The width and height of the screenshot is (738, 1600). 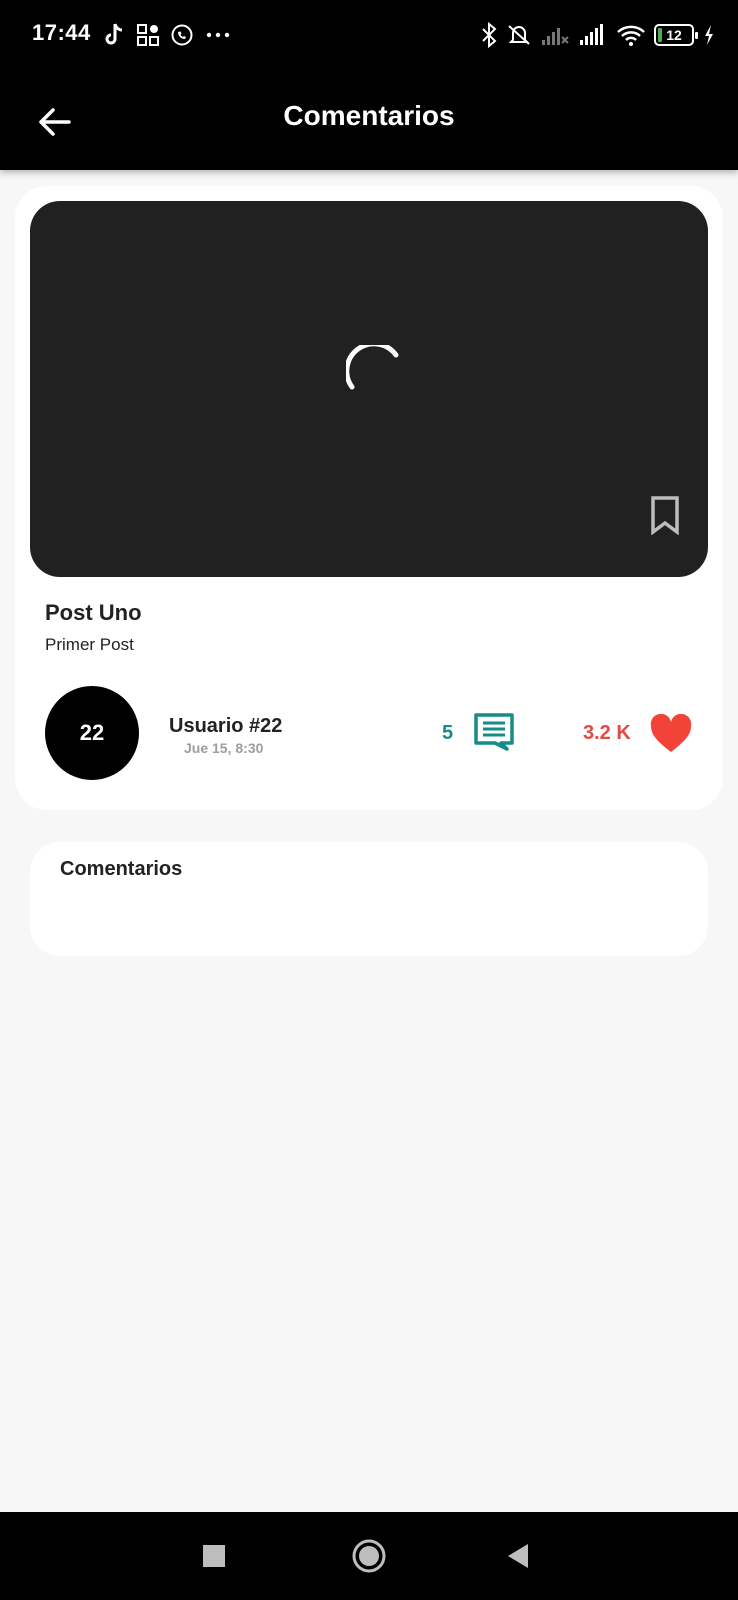 I want to click on system-nav-bar, so click(x=369, y=1556).